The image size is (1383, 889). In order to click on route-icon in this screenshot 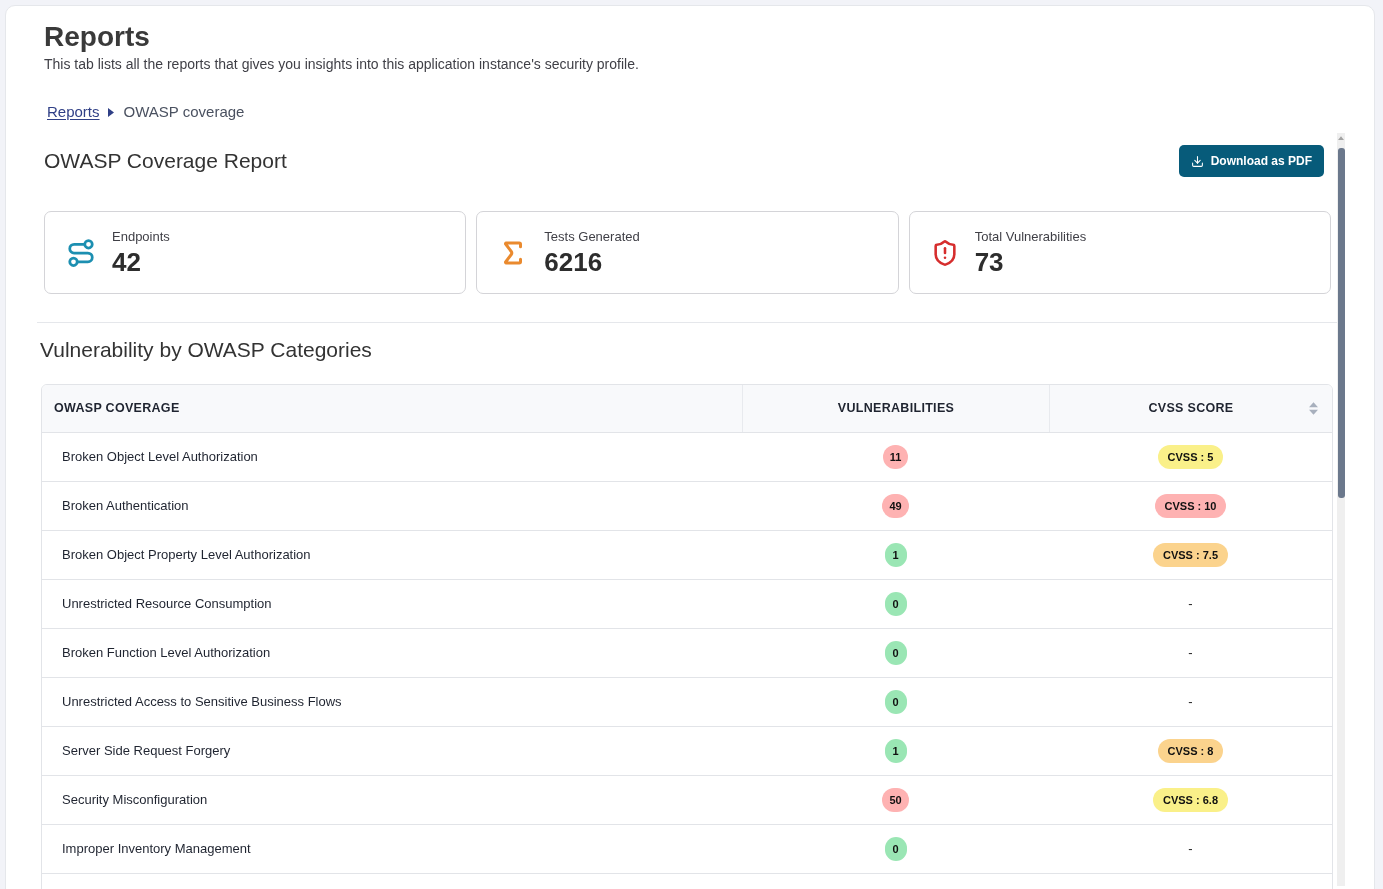, I will do `click(81, 252)`.